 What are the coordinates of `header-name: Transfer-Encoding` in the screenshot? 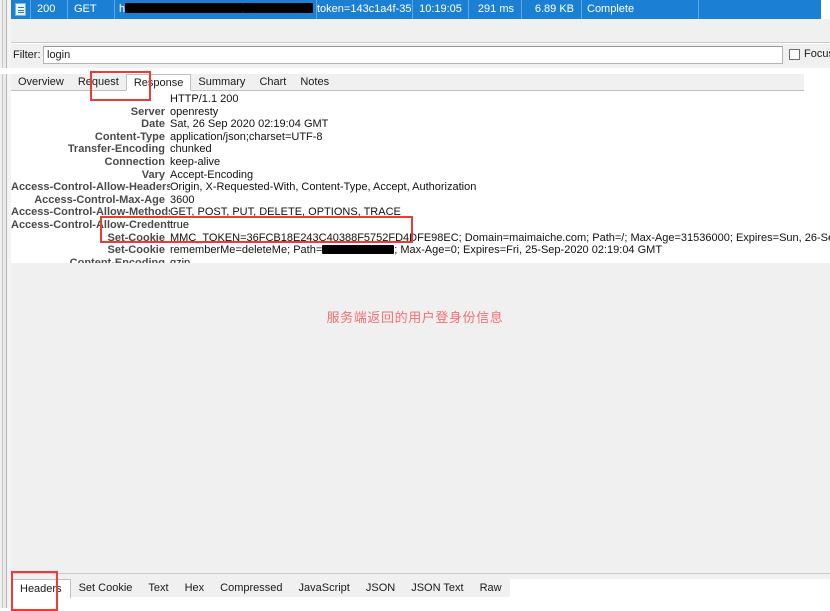 It's located at (116, 149).